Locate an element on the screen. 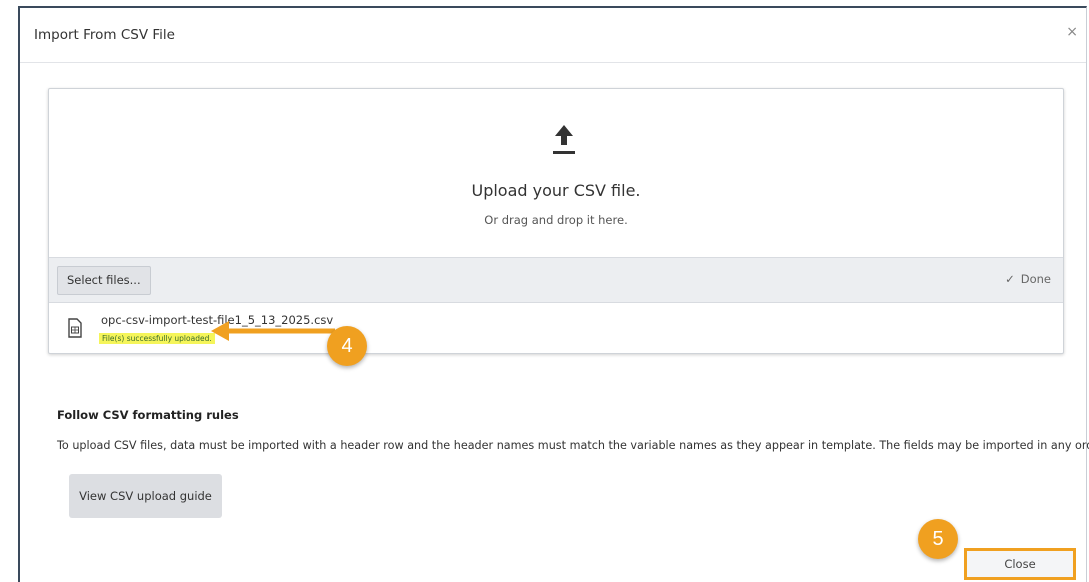 The width and height of the screenshot is (1089, 582). check-icon: ✓ is located at coordinates (1010, 279).